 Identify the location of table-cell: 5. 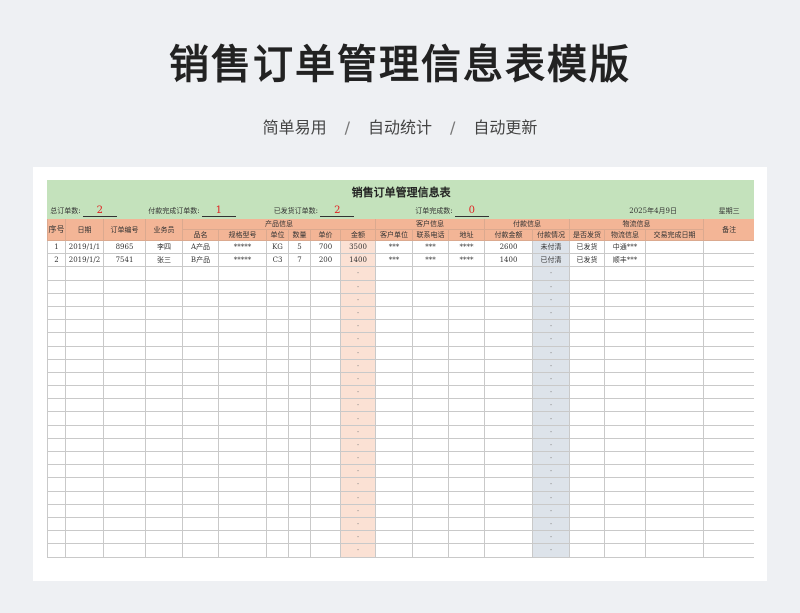
(299, 247).